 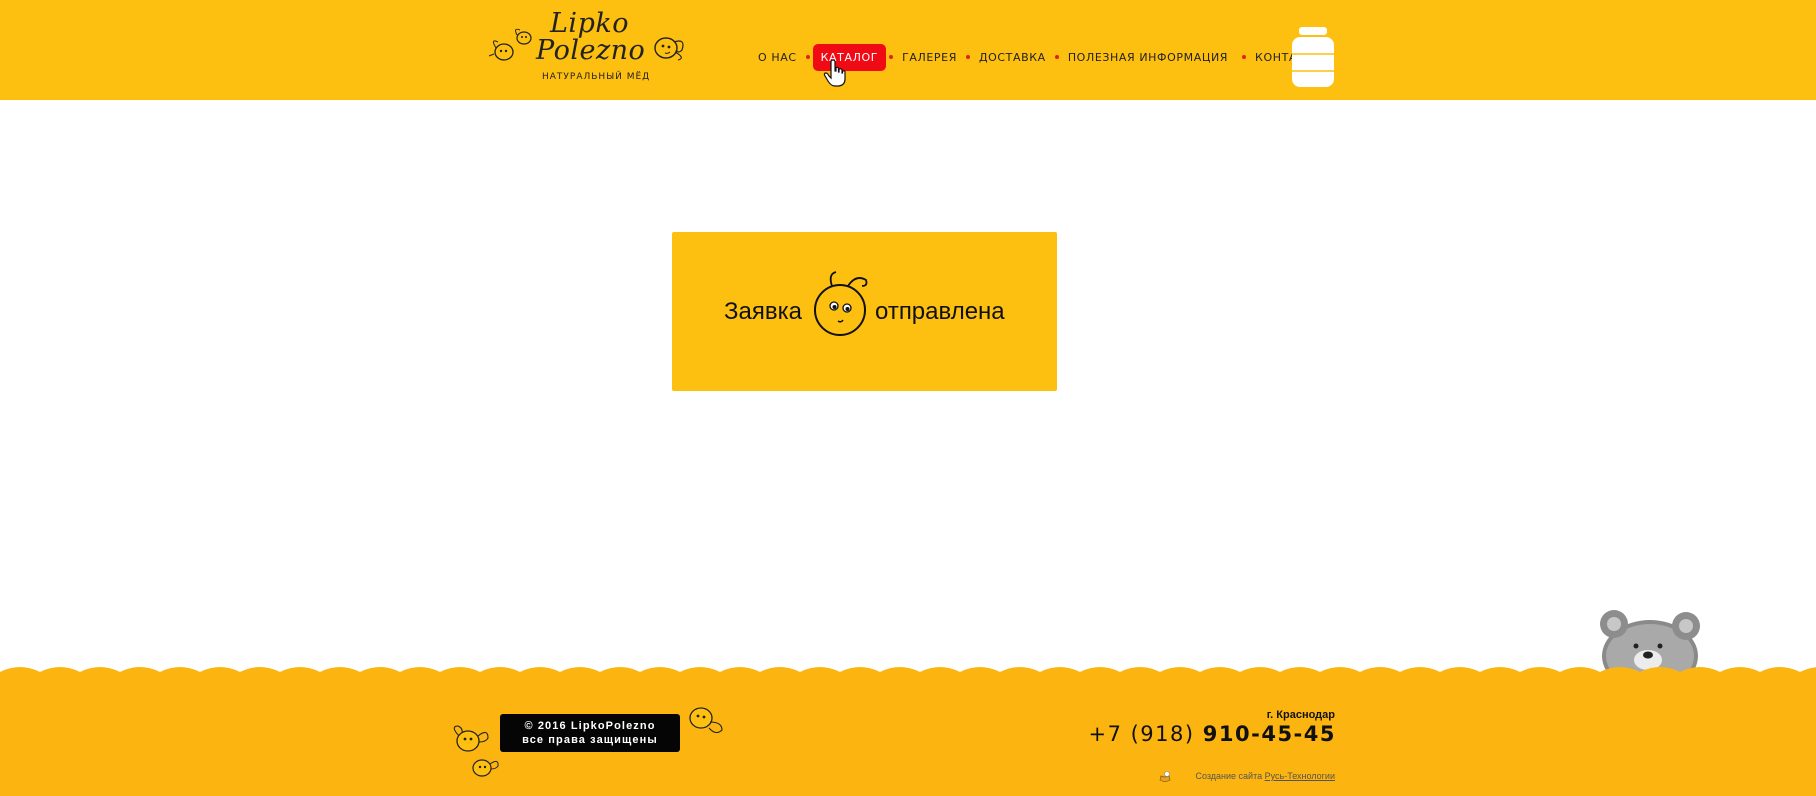 I want to click on copyright-line2: все права защищены, so click(x=590, y=740).